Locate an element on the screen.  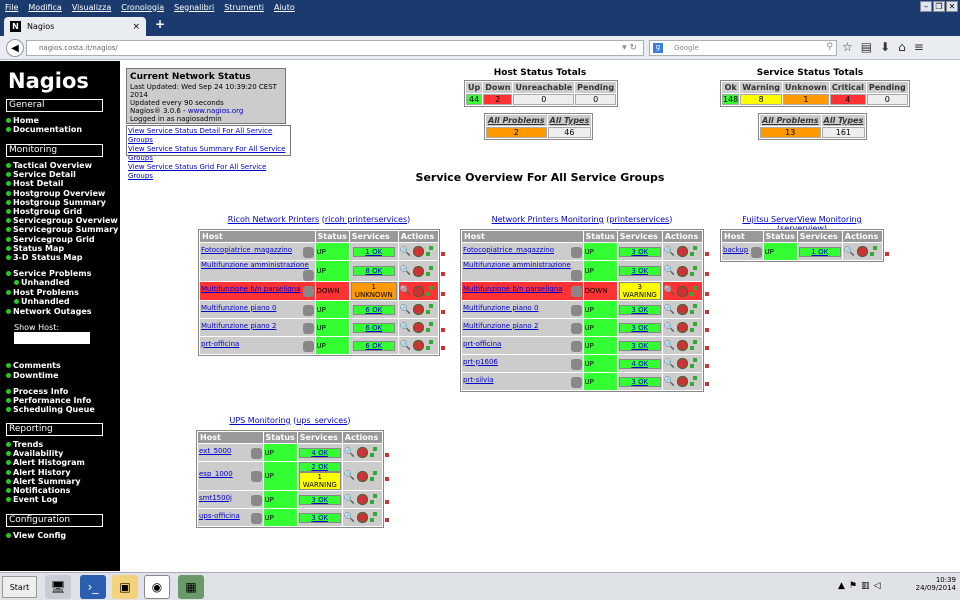
show-host-input is located at coordinates (52, 338).